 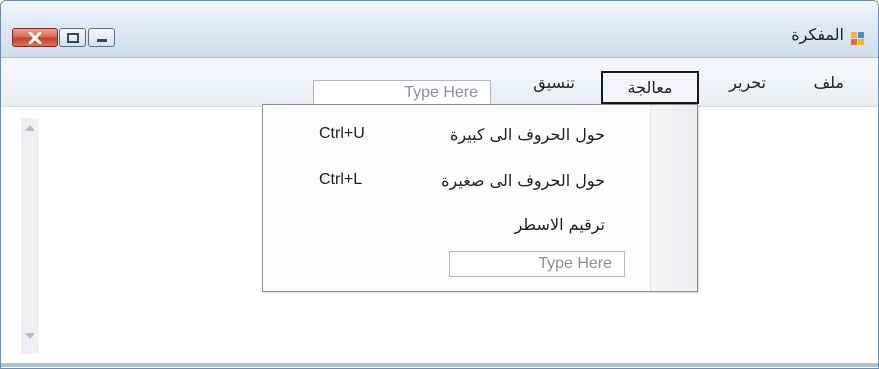 I want to click on menu-edit: تحرير, so click(x=747, y=82).